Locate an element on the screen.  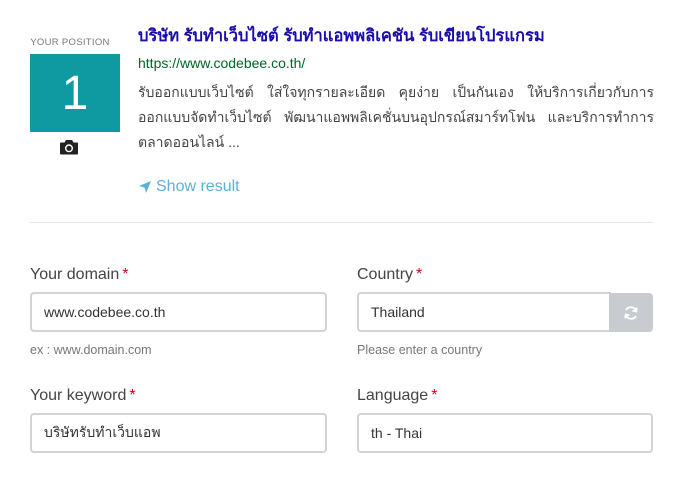
language-label: Language * is located at coordinates (397, 395).